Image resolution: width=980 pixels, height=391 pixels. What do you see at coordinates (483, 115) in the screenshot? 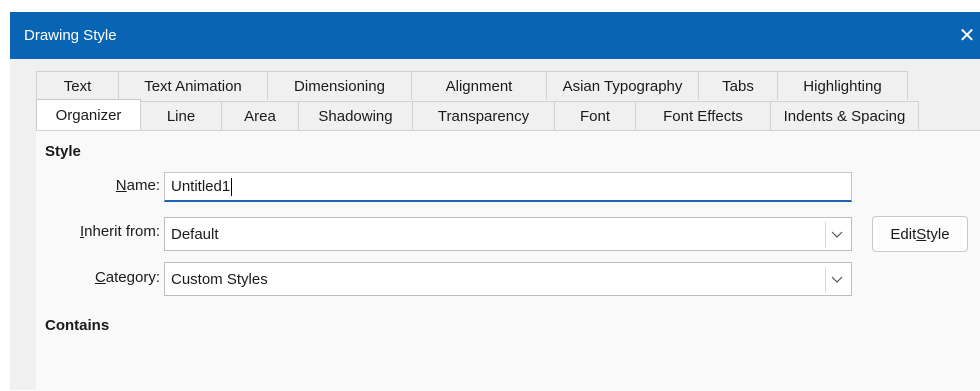
I see `tab-transparency: Transparency` at bounding box center [483, 115].